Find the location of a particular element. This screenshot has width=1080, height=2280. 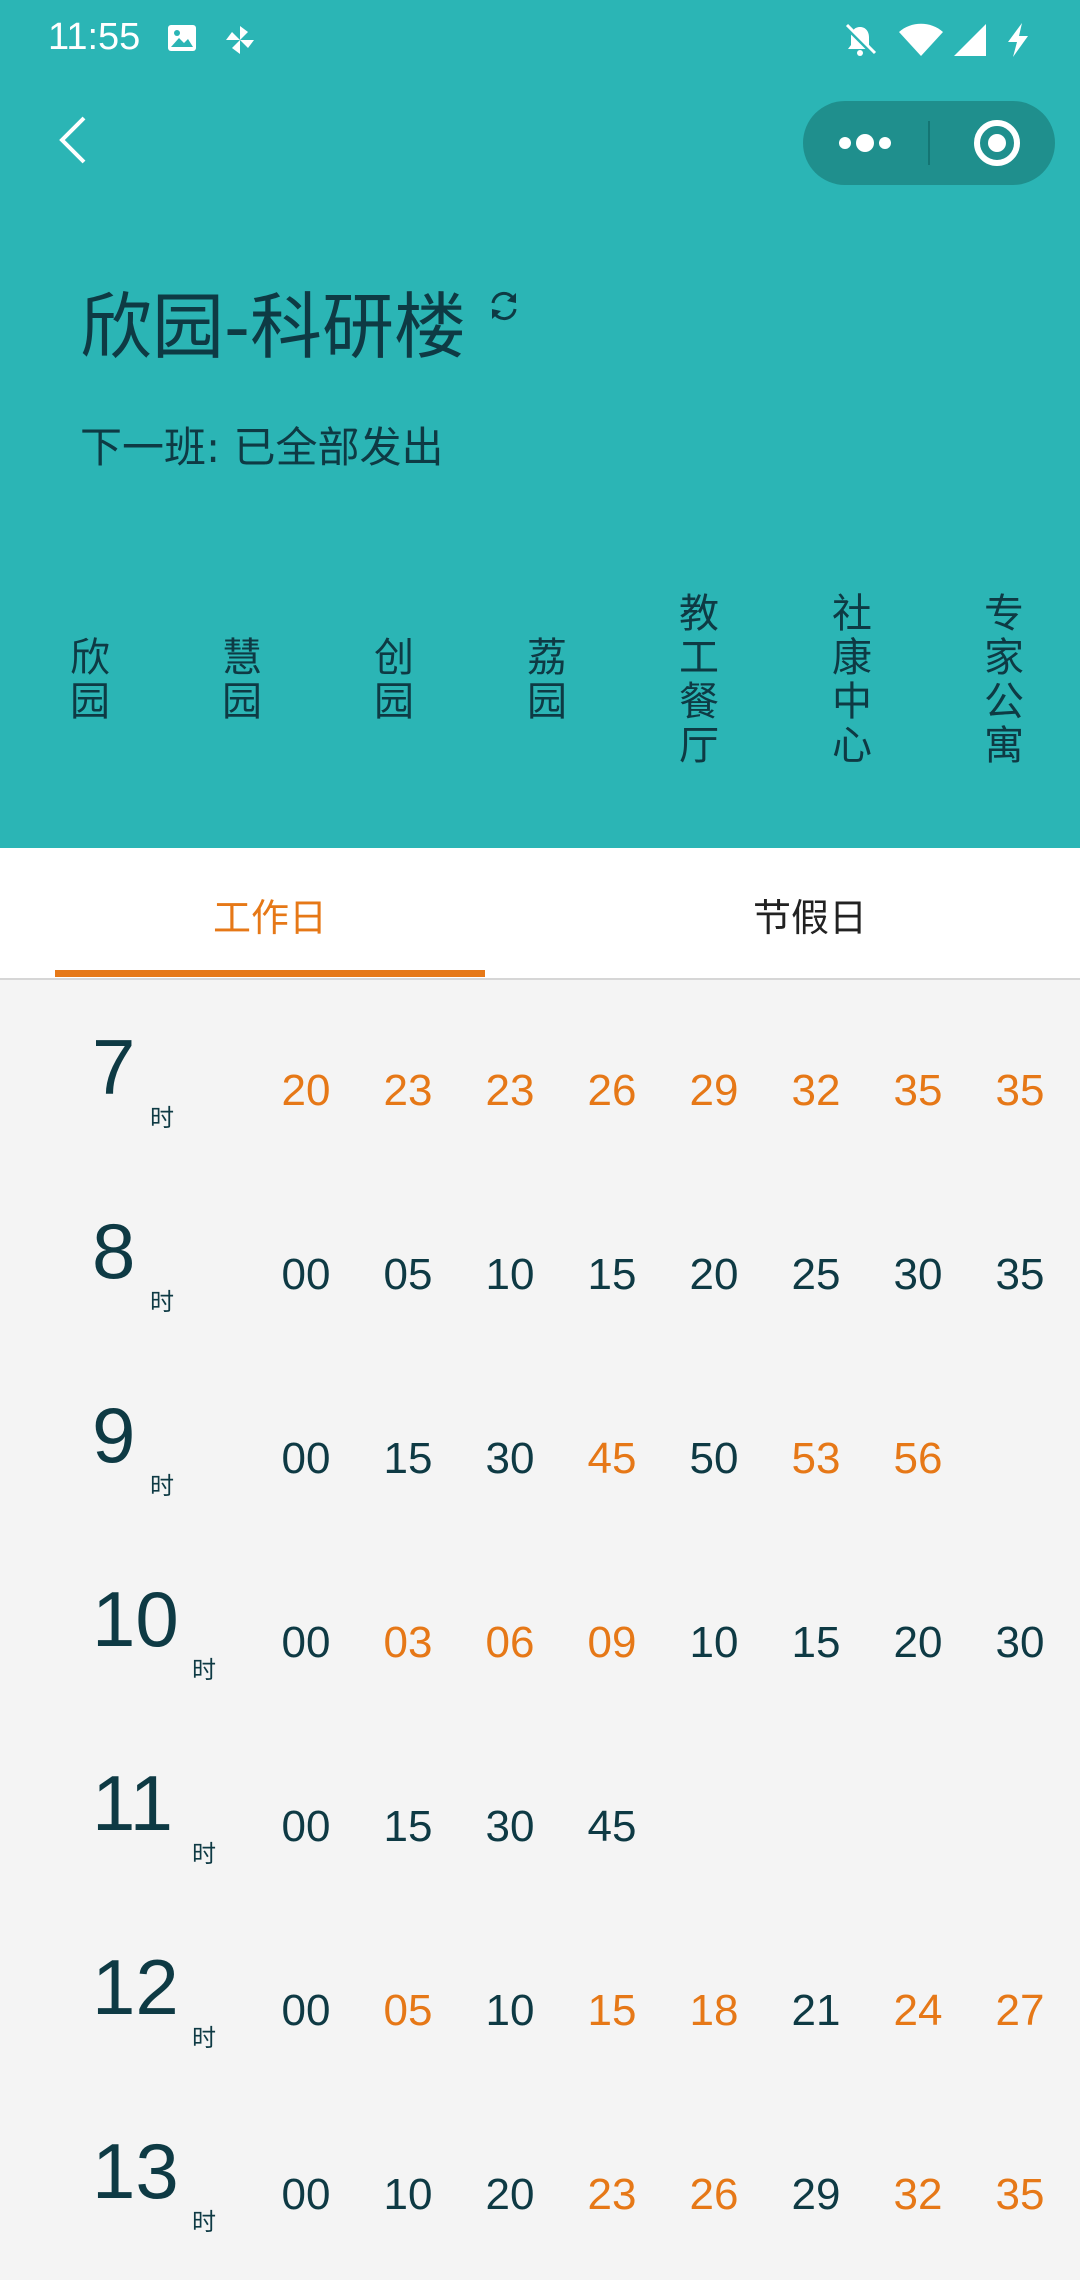

image-icon is located at coordinates (182, 40).